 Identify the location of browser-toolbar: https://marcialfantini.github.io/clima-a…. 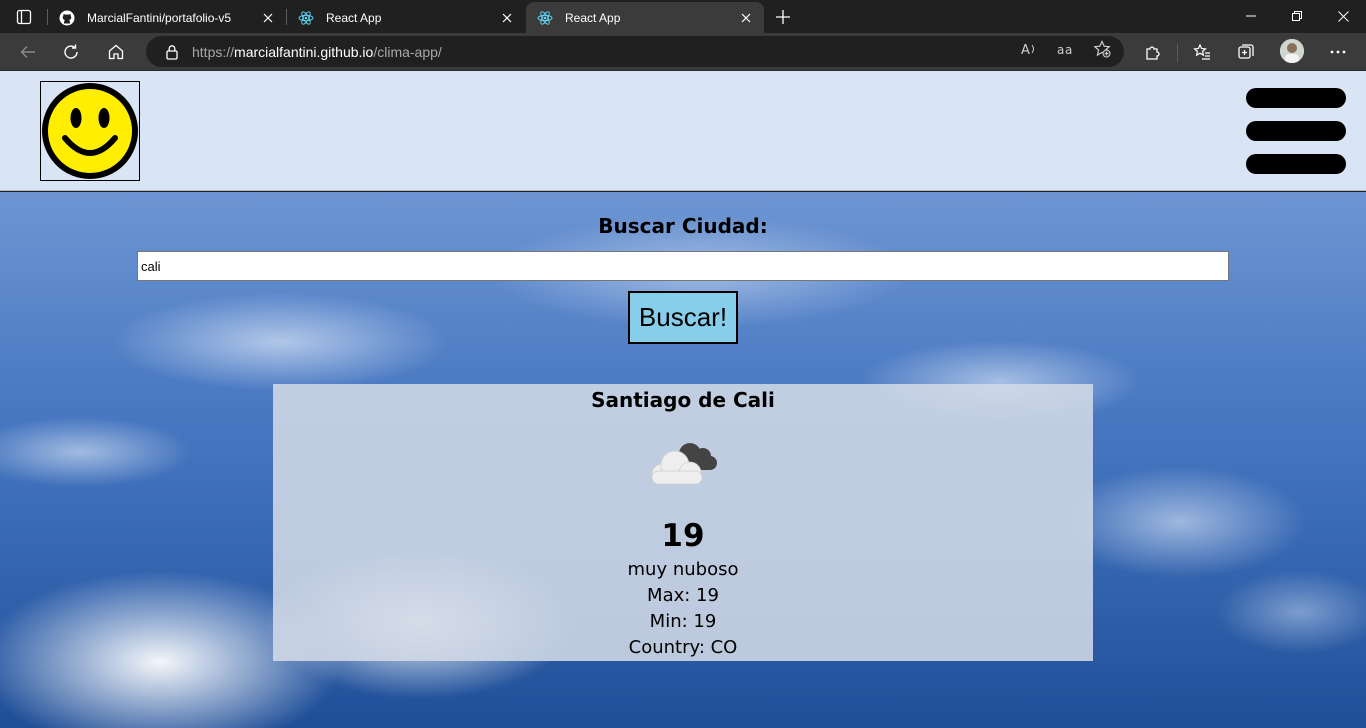
(683, 52).